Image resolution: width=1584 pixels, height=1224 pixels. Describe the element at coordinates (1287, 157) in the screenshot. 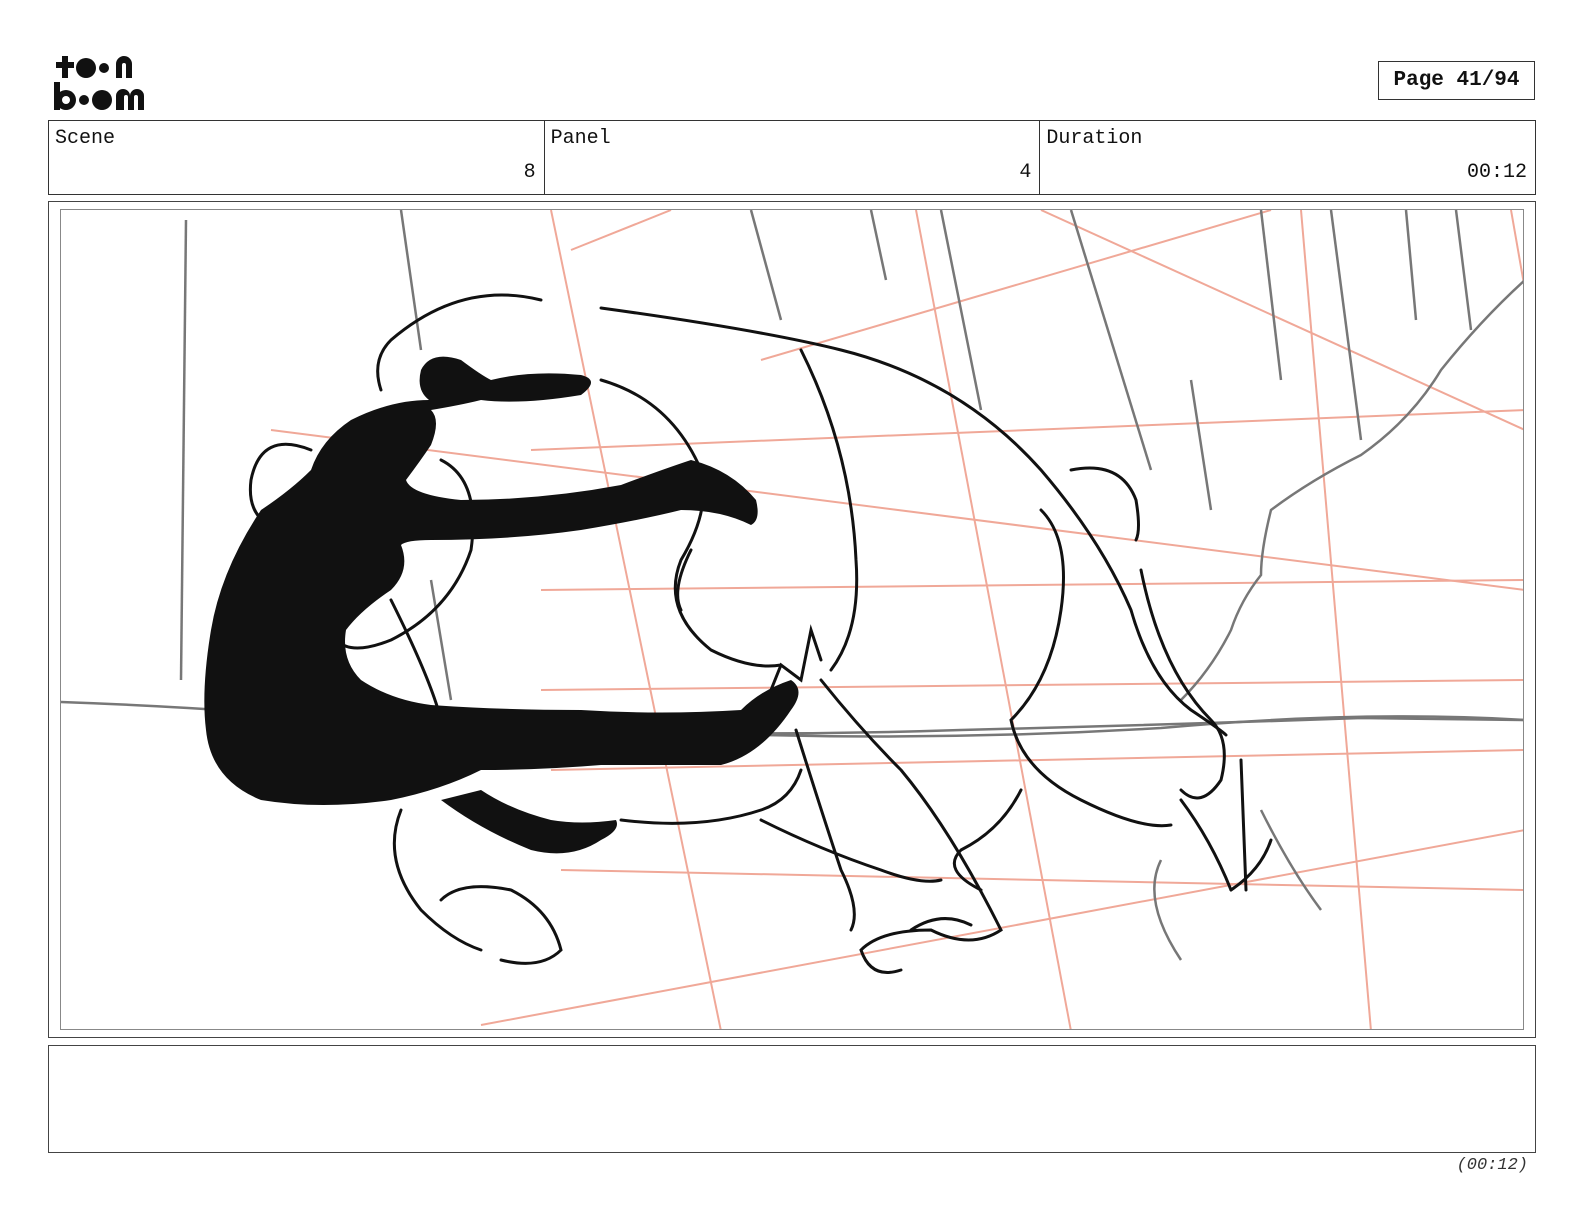

I see `duration-cell: Duration 00:12` at that location.